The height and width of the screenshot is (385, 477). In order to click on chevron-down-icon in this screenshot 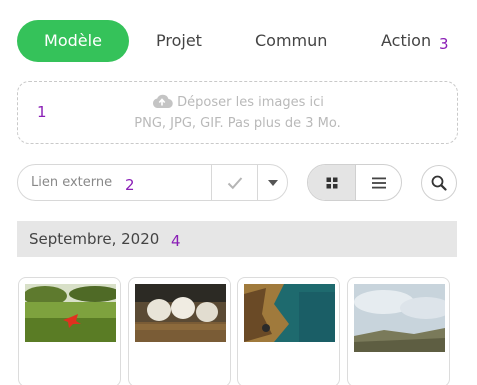, I will do `click(273, 182)`.